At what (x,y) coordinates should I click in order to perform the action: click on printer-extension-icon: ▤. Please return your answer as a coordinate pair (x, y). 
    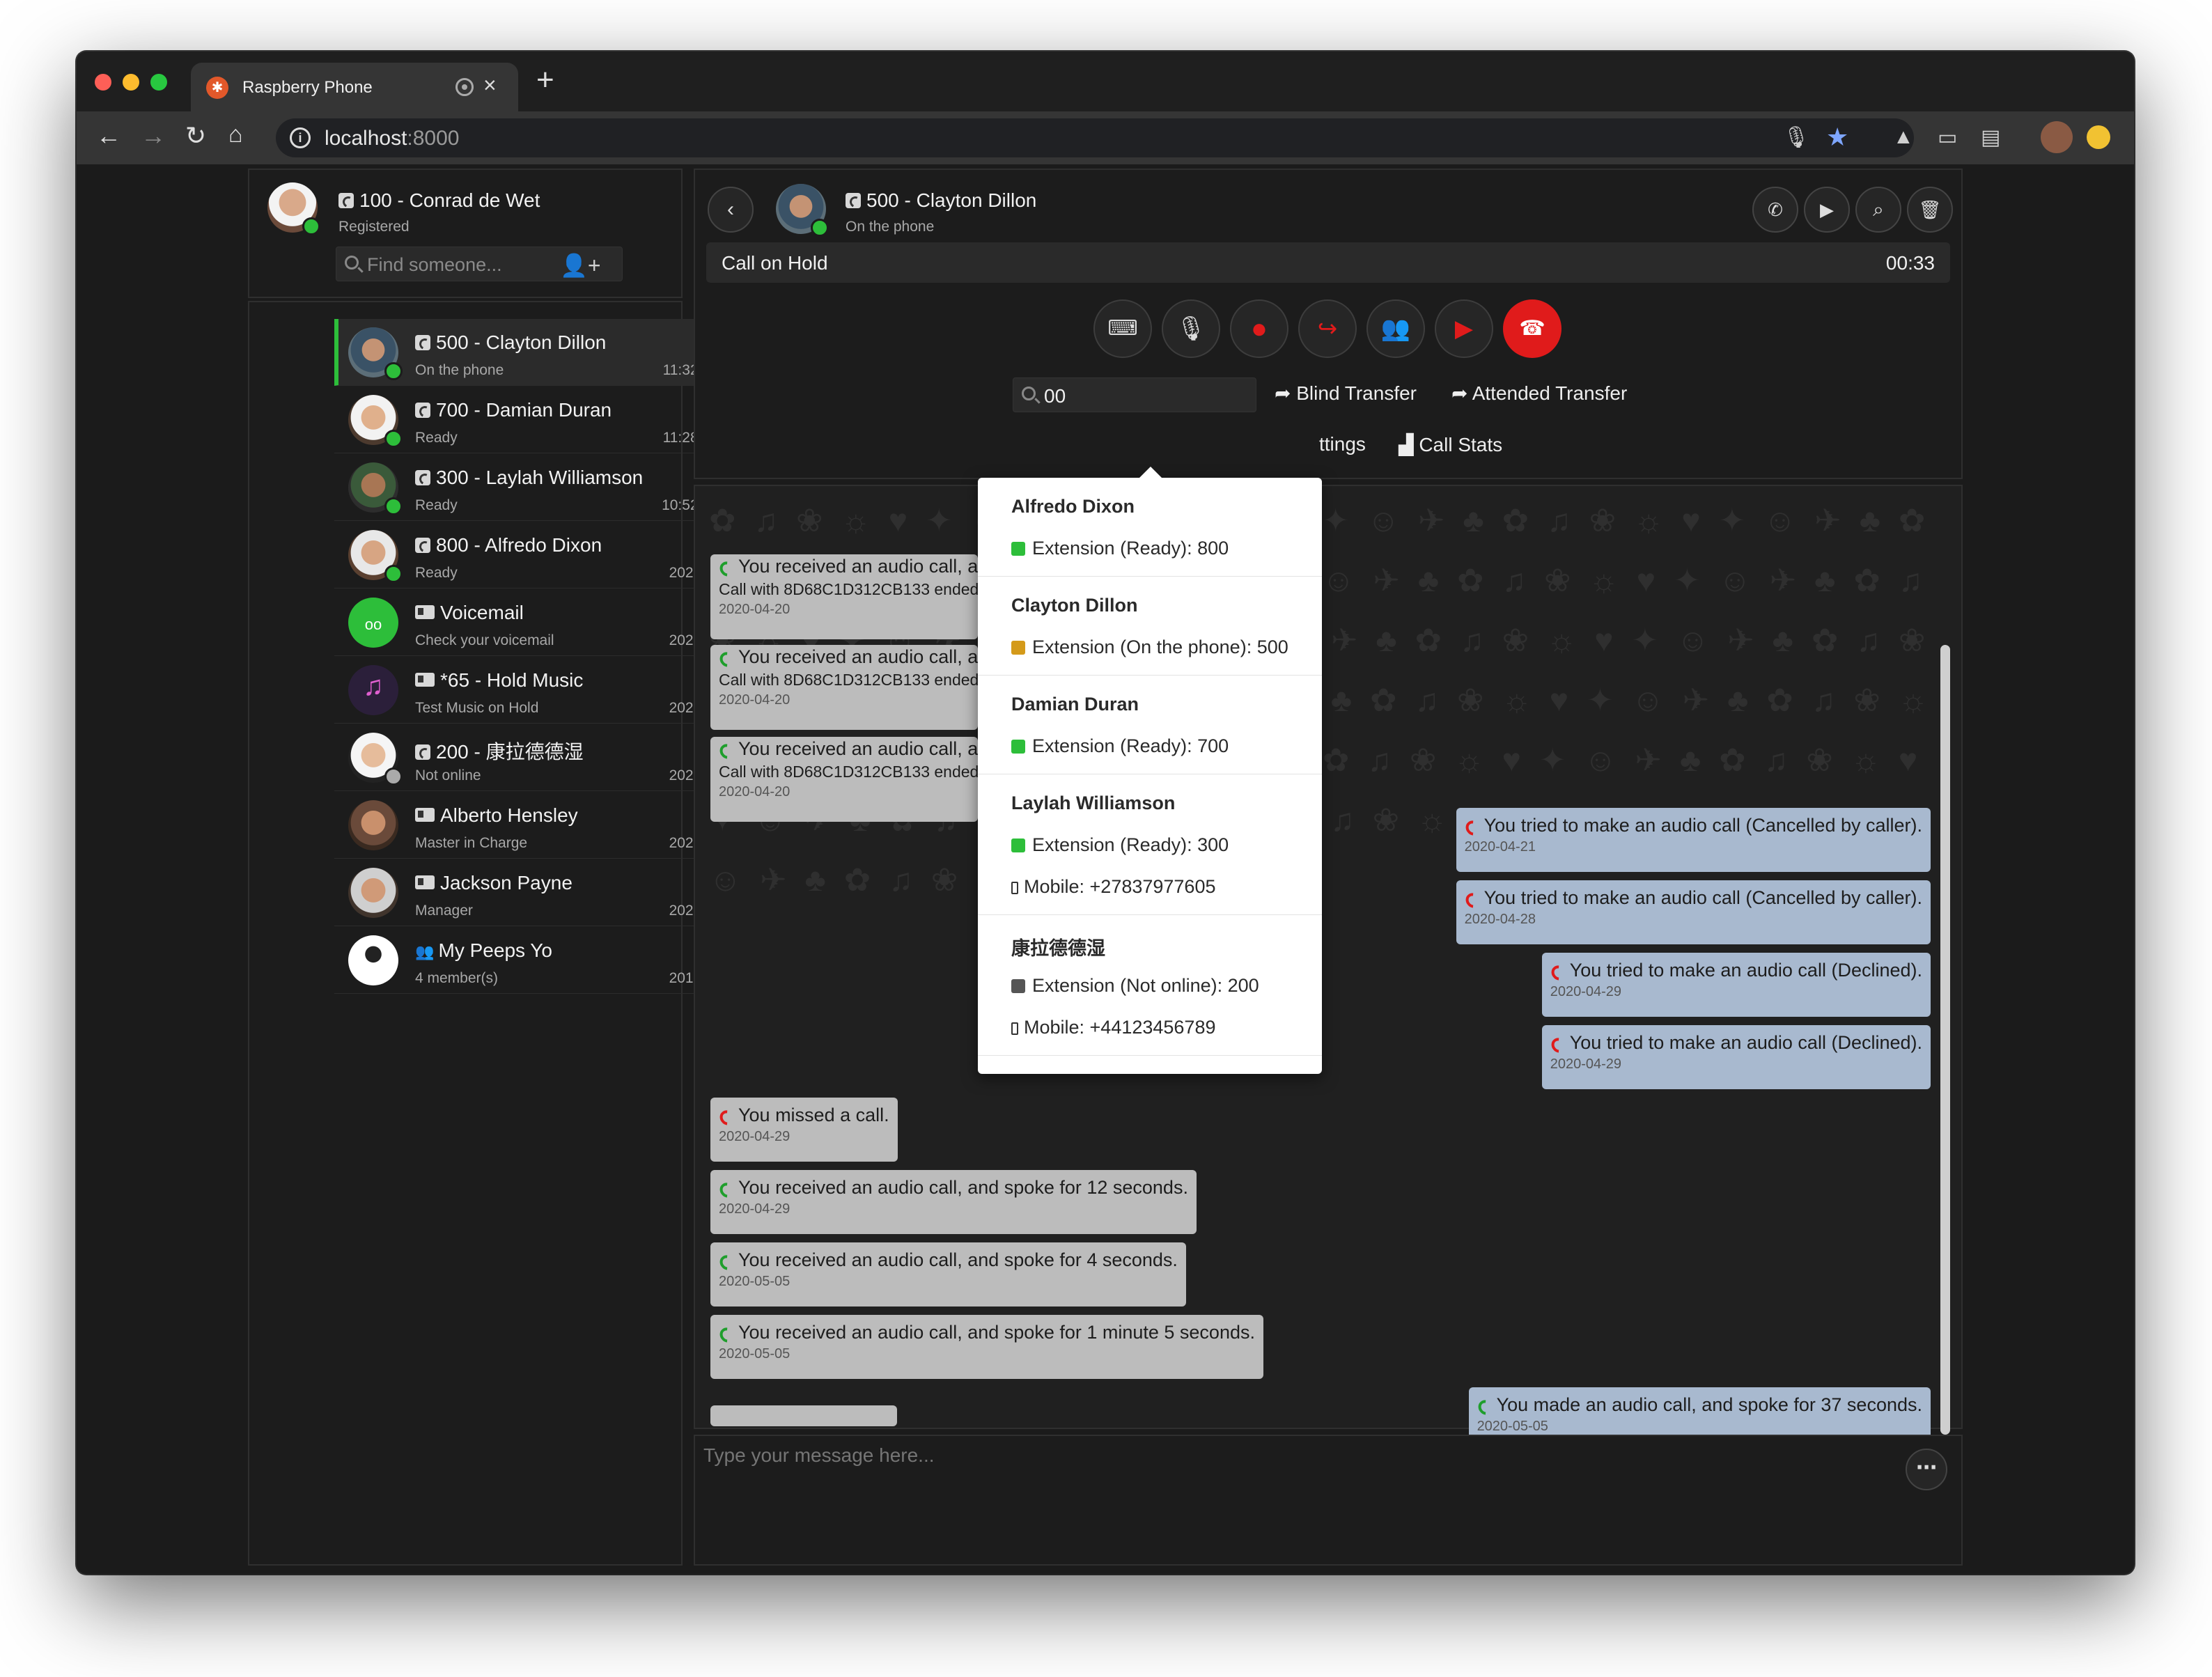
    Looking at the image, I should click on (1991, 137).